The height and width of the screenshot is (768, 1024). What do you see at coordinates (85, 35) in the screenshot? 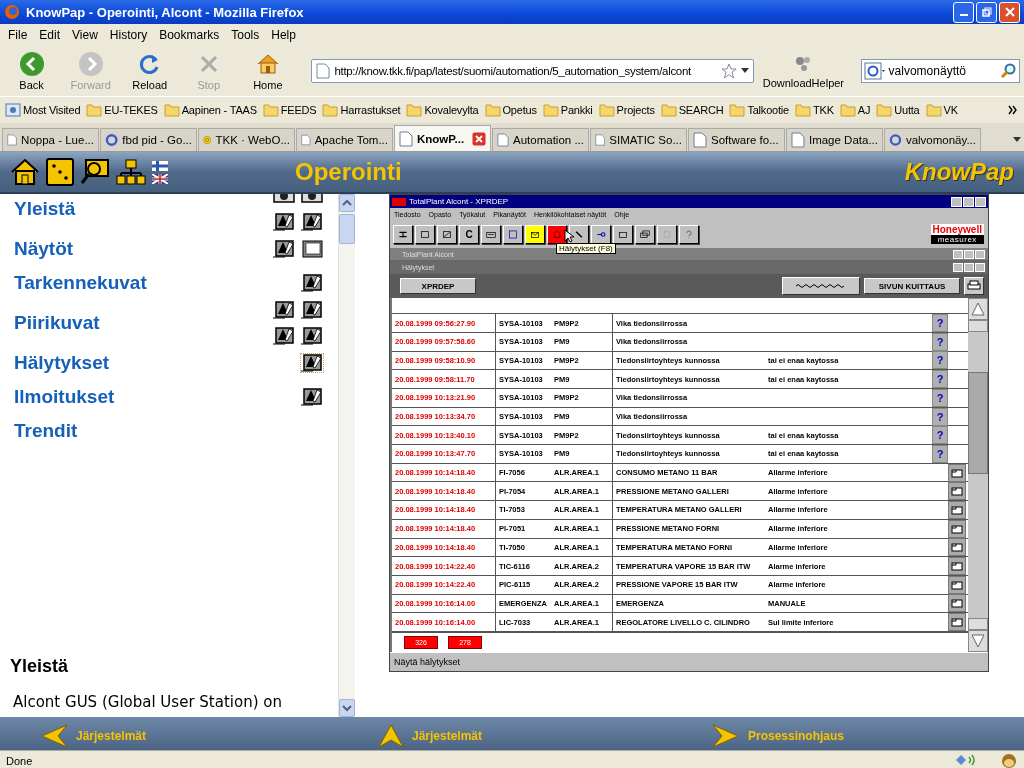
I see `menu-item: View` at bounding box center [85, 35].